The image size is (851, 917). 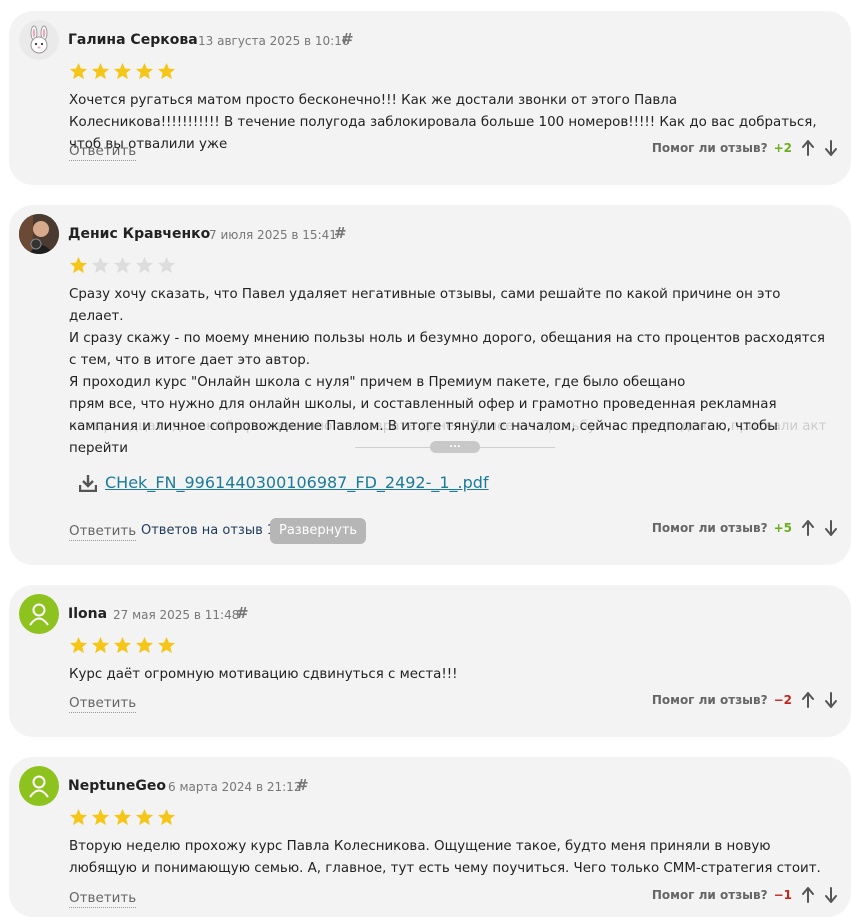 What do you see at coordinates (318, 531) in the screenshot?
I see `expand-replies-button: Развернуть` at bounding box center [318, 531].